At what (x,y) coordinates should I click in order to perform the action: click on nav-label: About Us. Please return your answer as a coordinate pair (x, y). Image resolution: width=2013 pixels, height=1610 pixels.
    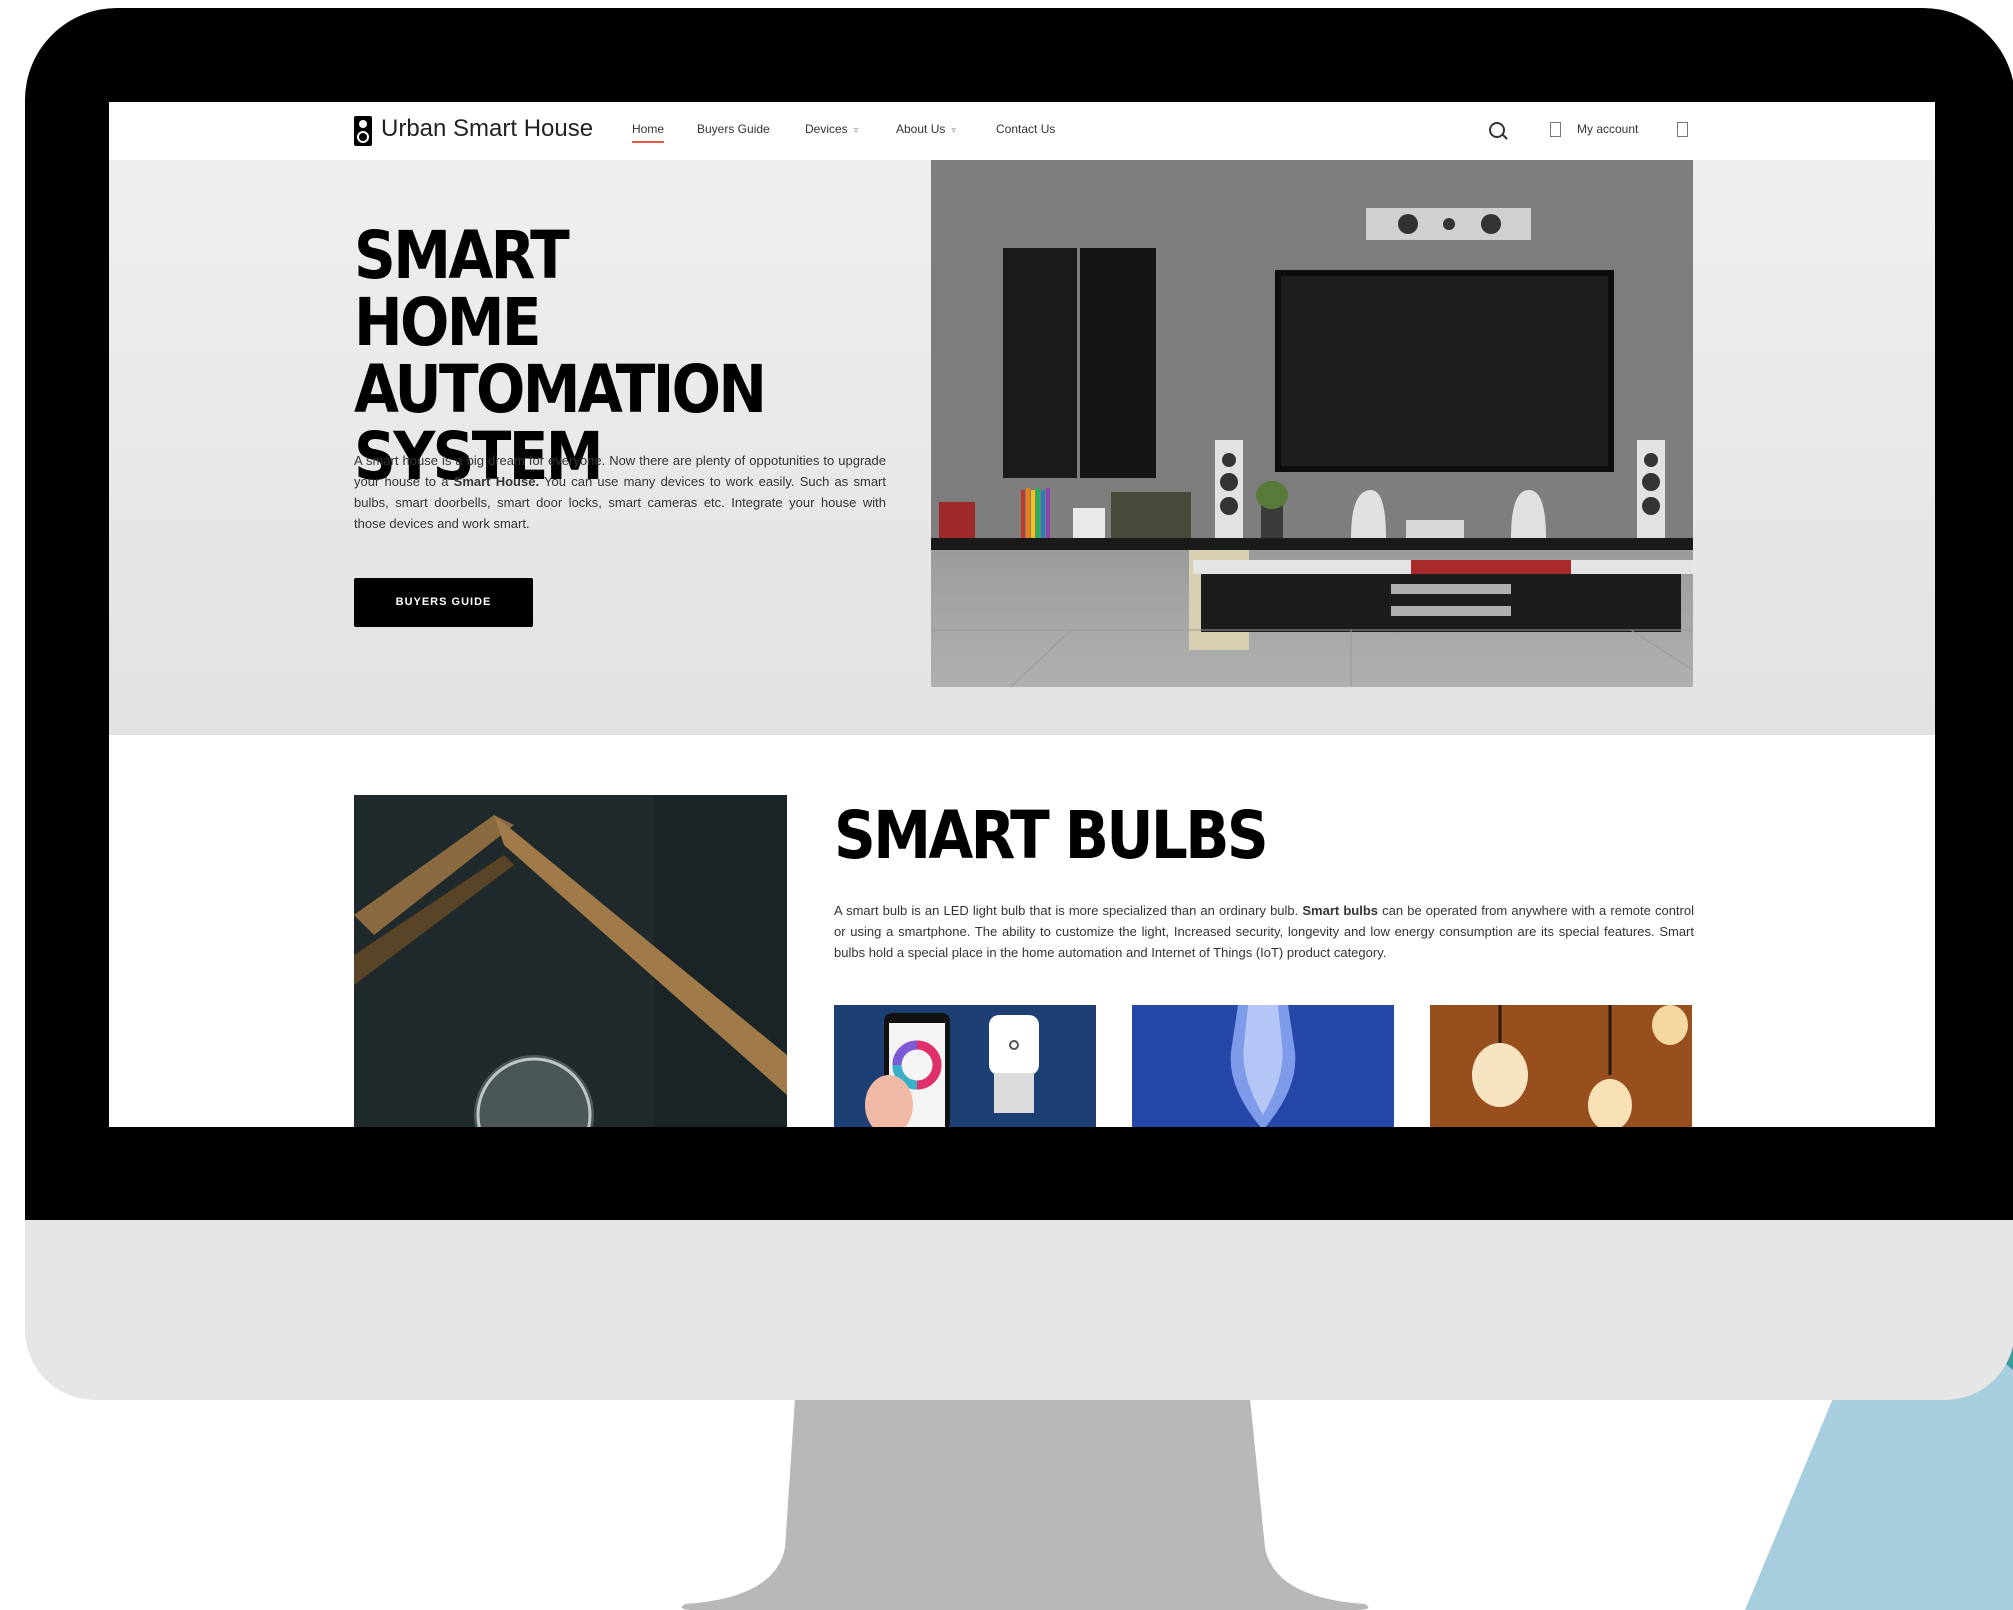
    Looking at the image, I should click on (921, 129).